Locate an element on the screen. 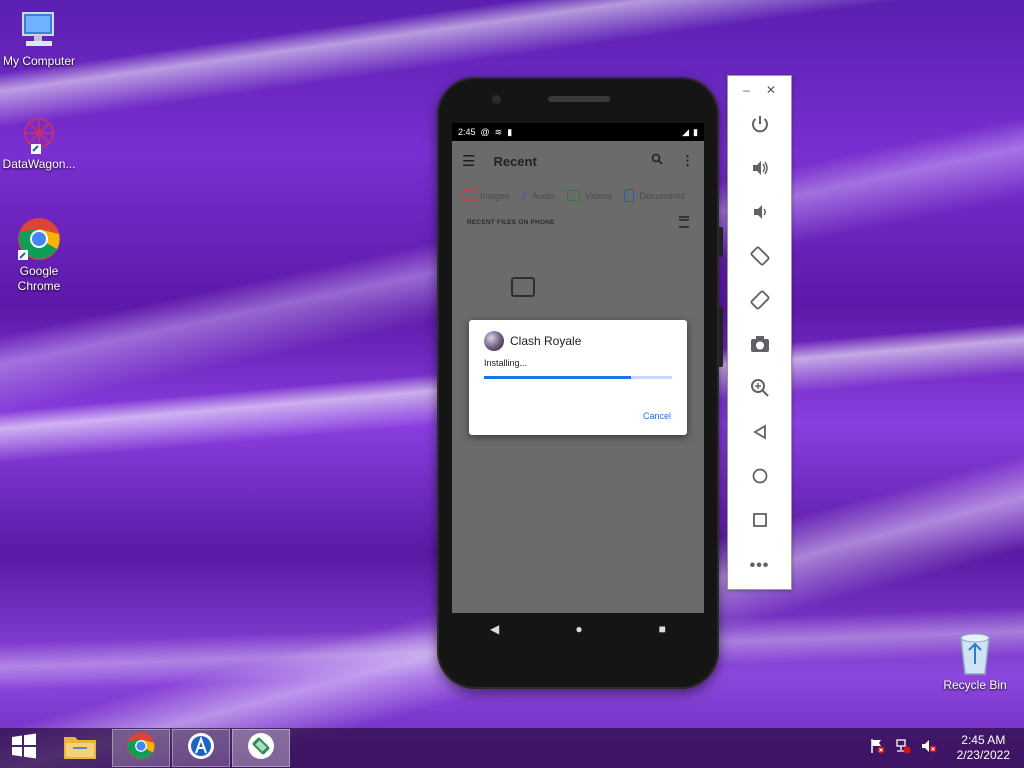 The width and height of the screenshot is (1024, 768). android-status-bar: 2:45 @ ≋ ▮ ◢ ▮ is located at coordinates (578, 132).